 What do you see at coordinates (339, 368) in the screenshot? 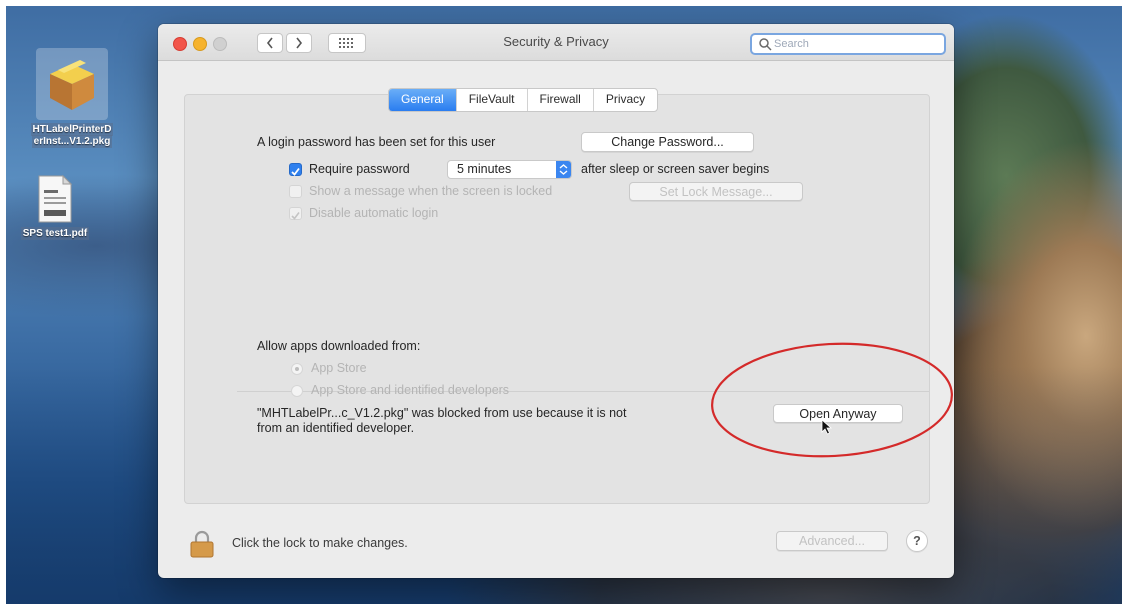
I see `radio-app-store-label: App Store` at bounding box center [339, 368].